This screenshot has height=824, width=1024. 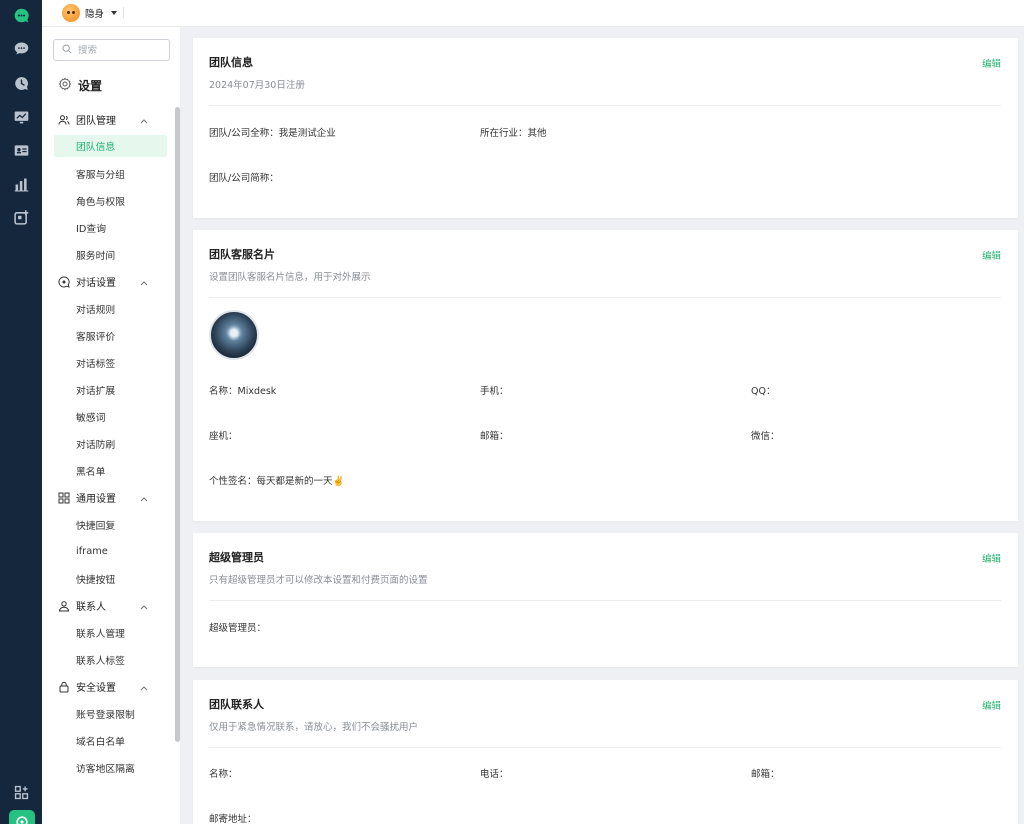 I want to click on sidebar-item-roles-permissions: 角色与权限, so click(x=107, y=200).